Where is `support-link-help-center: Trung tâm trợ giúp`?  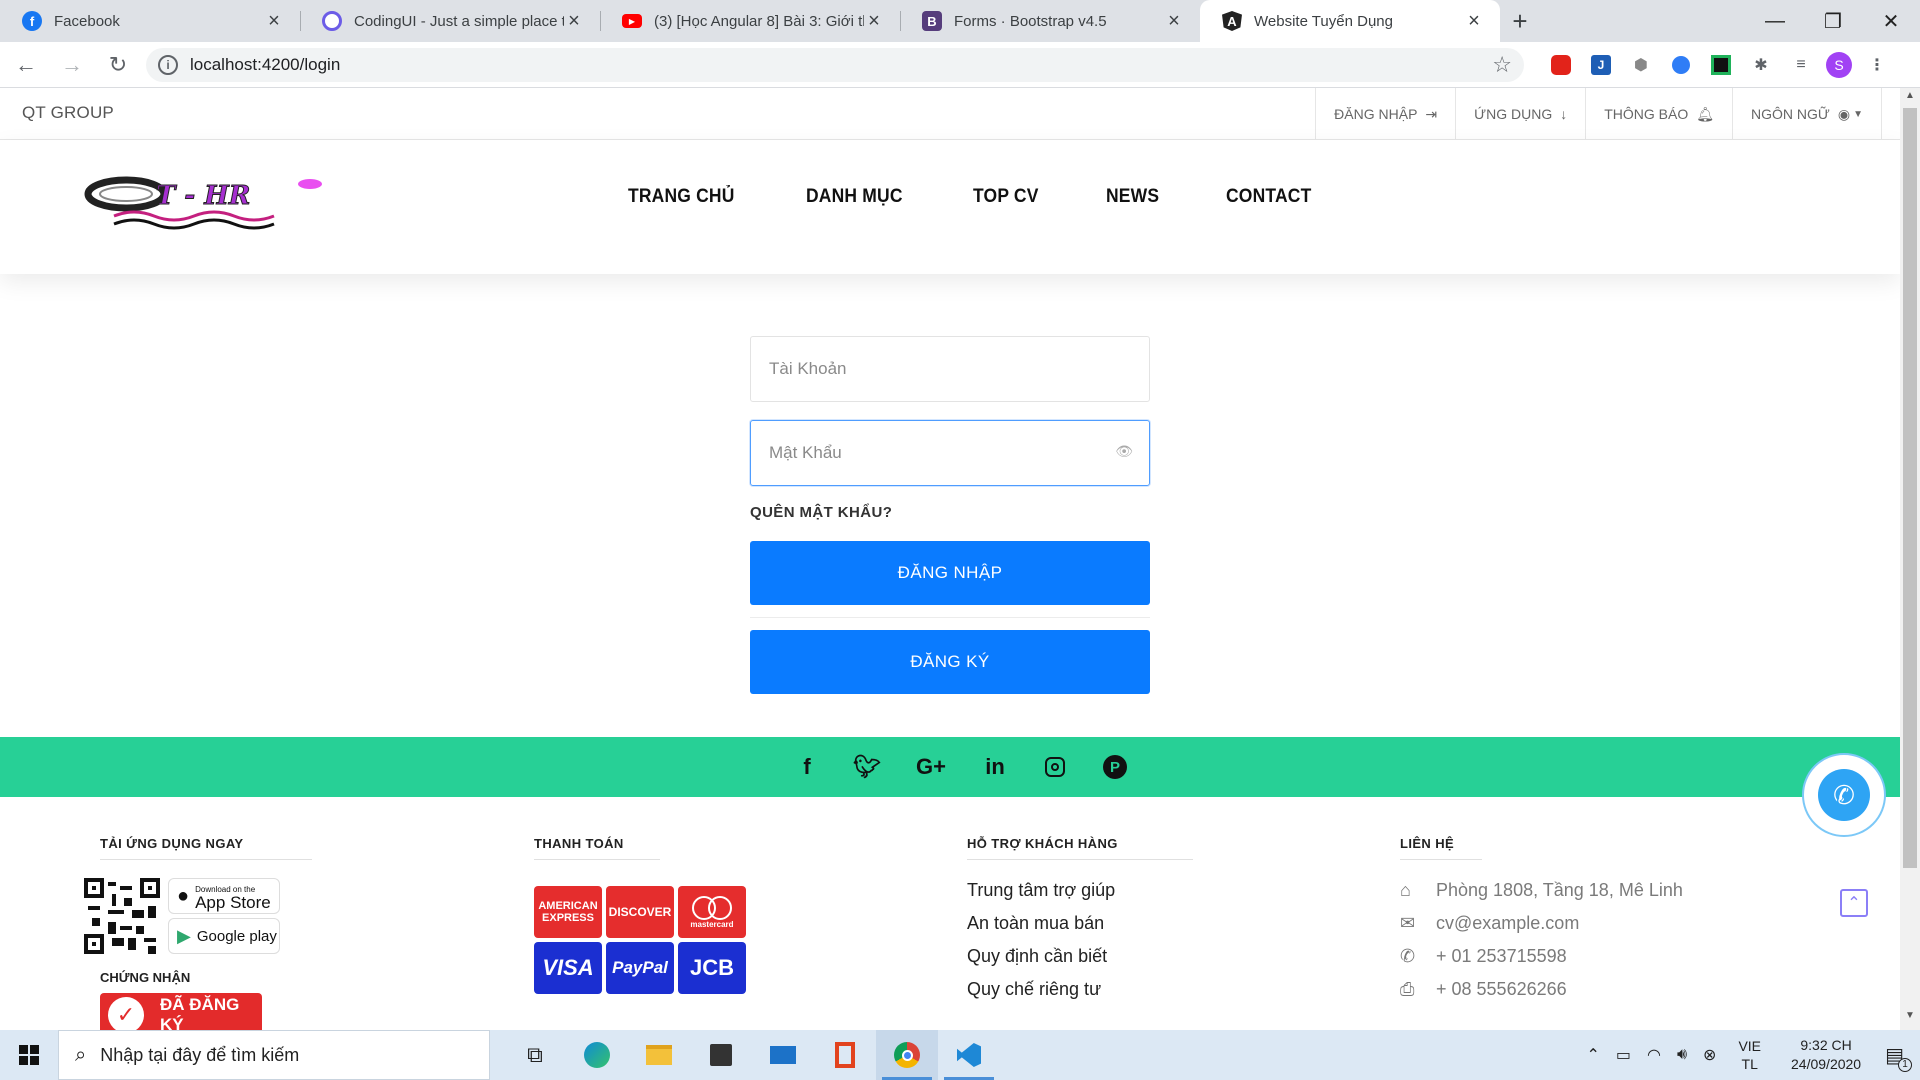 support-link-help-center: Trung tâm trợ giúp is located at coordinates (1080, 890).